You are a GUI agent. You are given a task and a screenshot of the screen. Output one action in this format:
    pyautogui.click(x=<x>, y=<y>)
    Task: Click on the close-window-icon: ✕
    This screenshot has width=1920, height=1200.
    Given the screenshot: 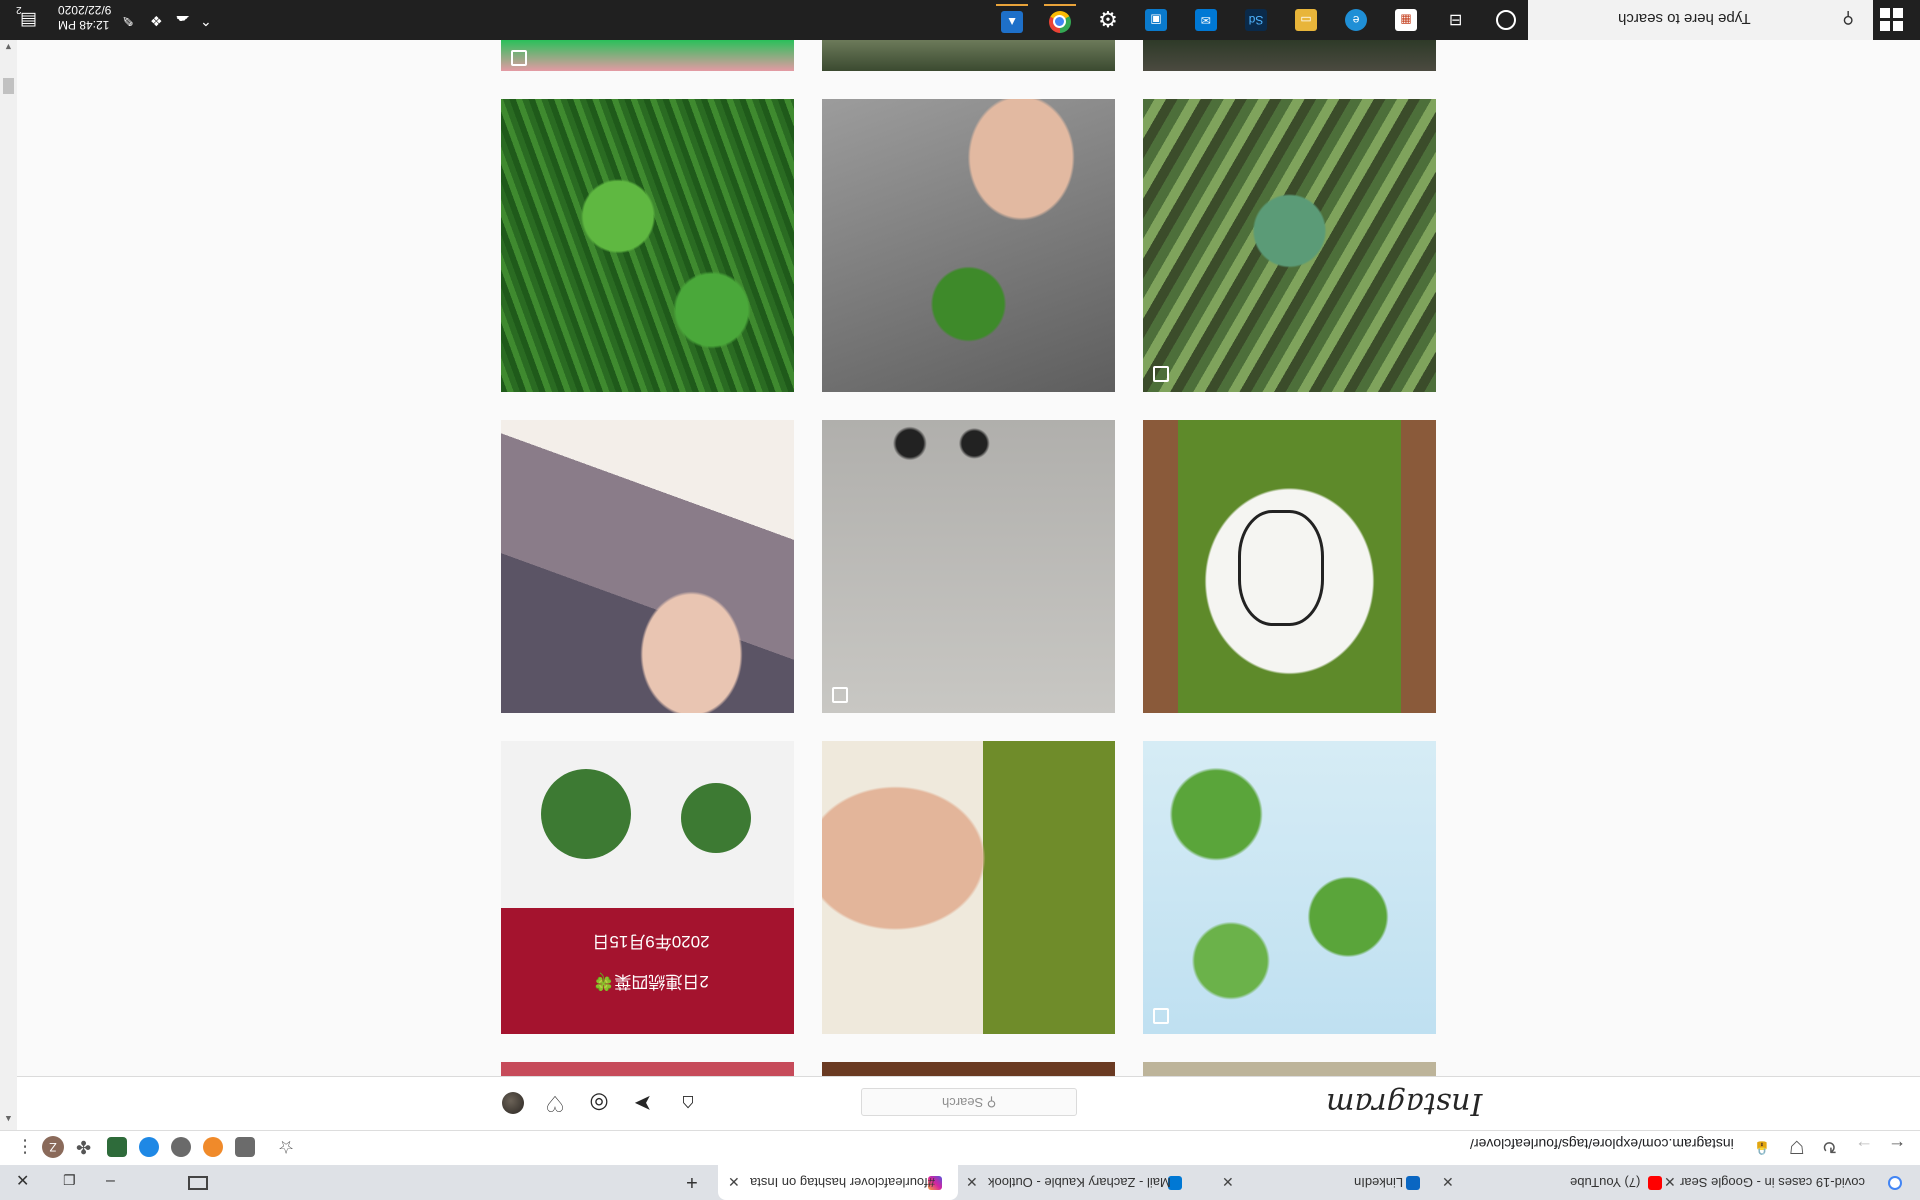 What is the action you would take?
    pyautogui.click(x=22, y=1181)
    